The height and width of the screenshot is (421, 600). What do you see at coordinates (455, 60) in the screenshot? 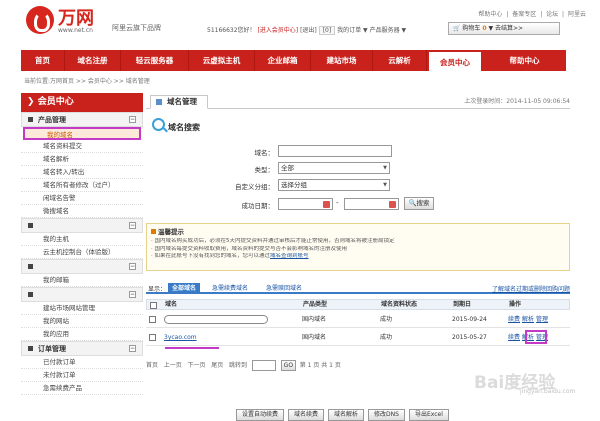
I see `nav-member-center: 会员中心` at bounding box center [455, 60].